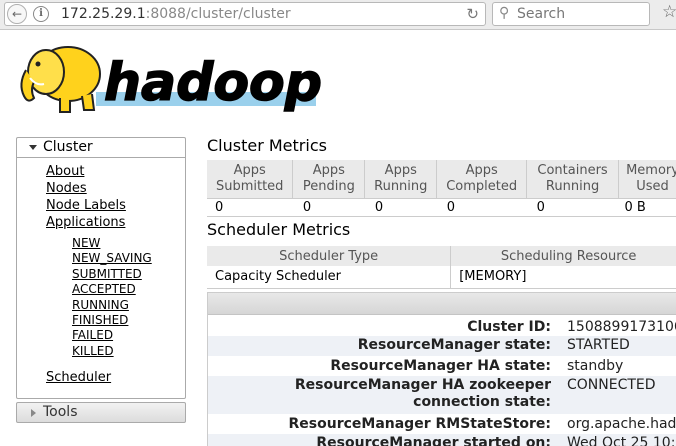 This screenshot has width=676, height=446. Describe the element at coordinates (85, 222) in the screenshot. I see `nav-link-applications: Applications` at that location.